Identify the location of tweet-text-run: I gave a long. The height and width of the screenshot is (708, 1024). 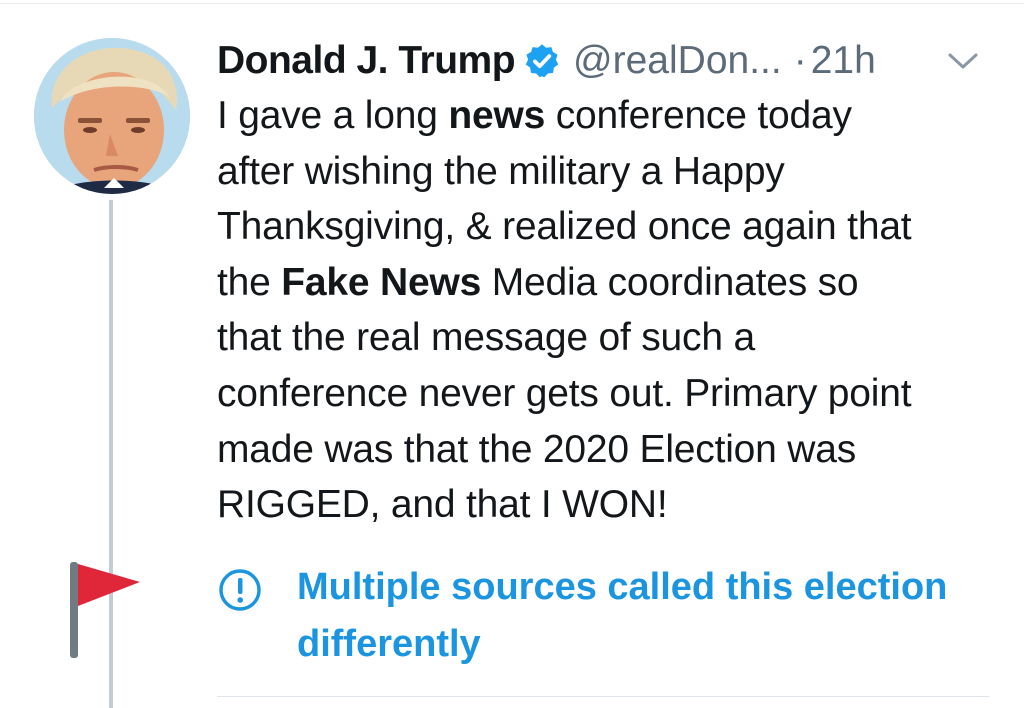
(333, 115).